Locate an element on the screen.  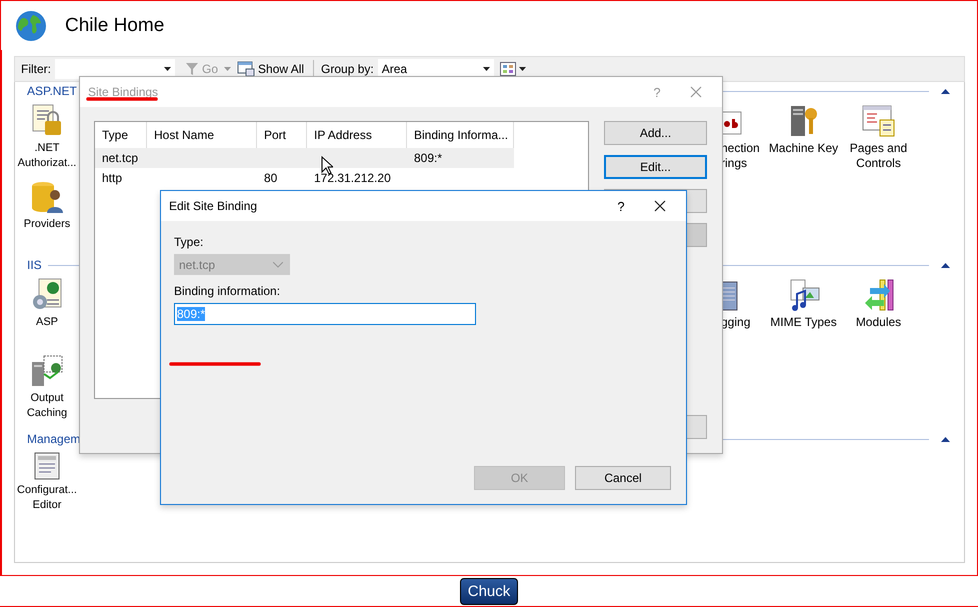
group-title: IIS is located at coordinates (34, 265).